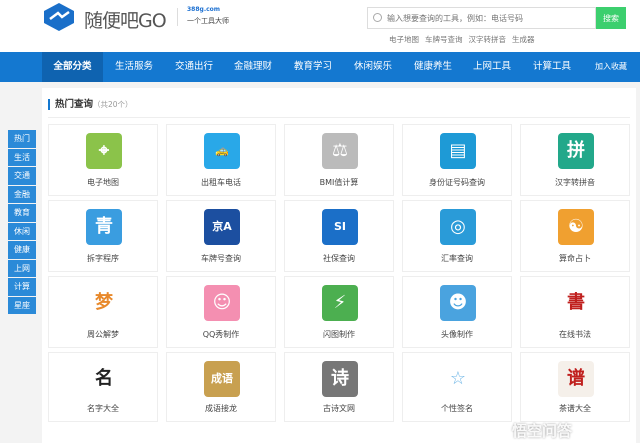 This screenshot has width=640, height=443. Describe the element at coordinates (458, 151) in the screenshot. I see `id-card-icon: ▤` at that location.